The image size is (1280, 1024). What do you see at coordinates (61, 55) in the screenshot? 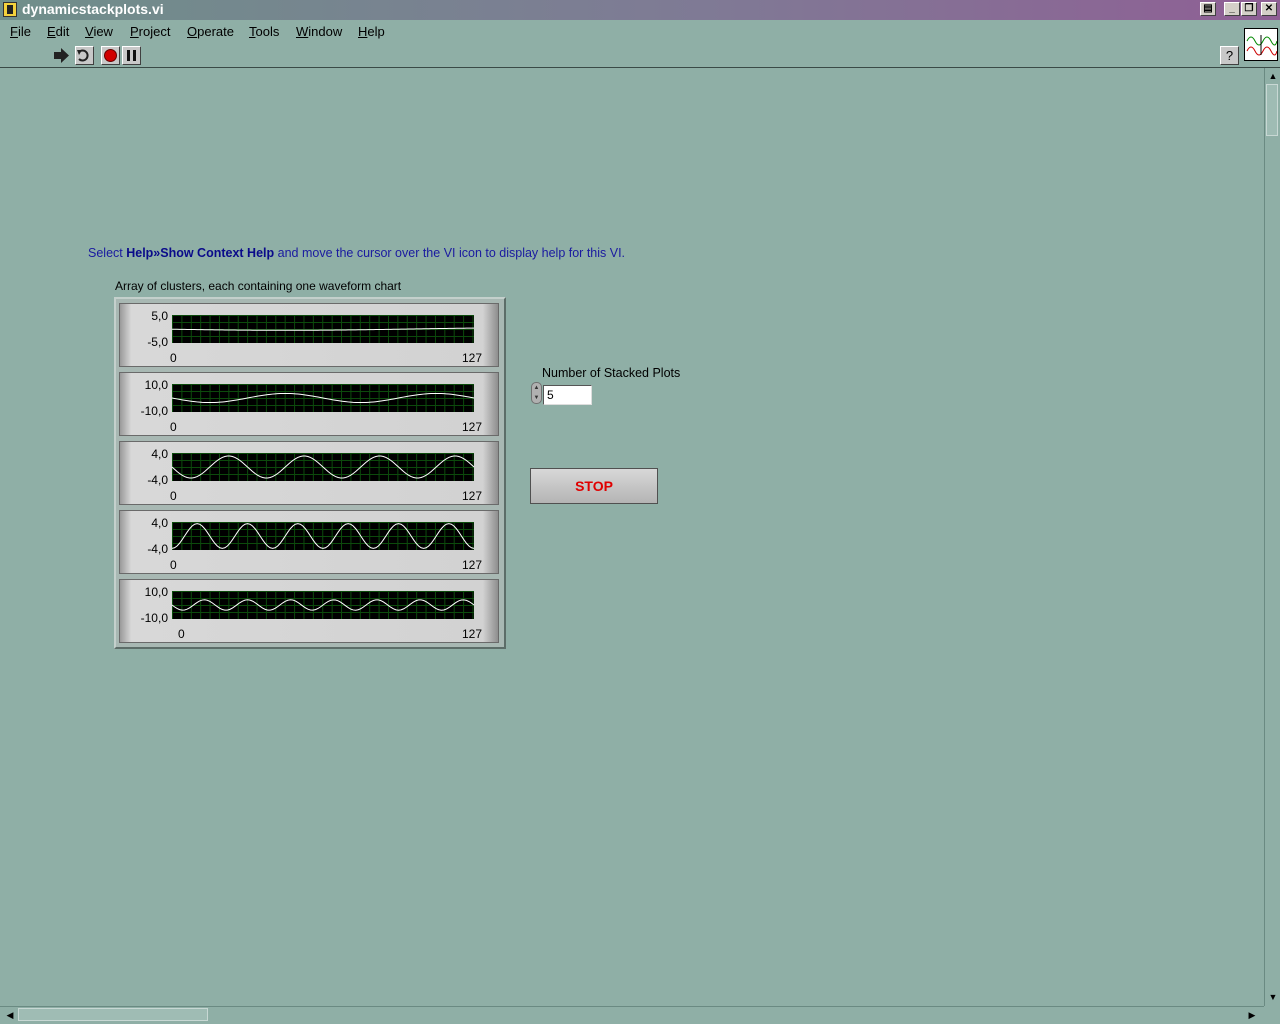
I see `run-icon` at bounding box center [61, 55].